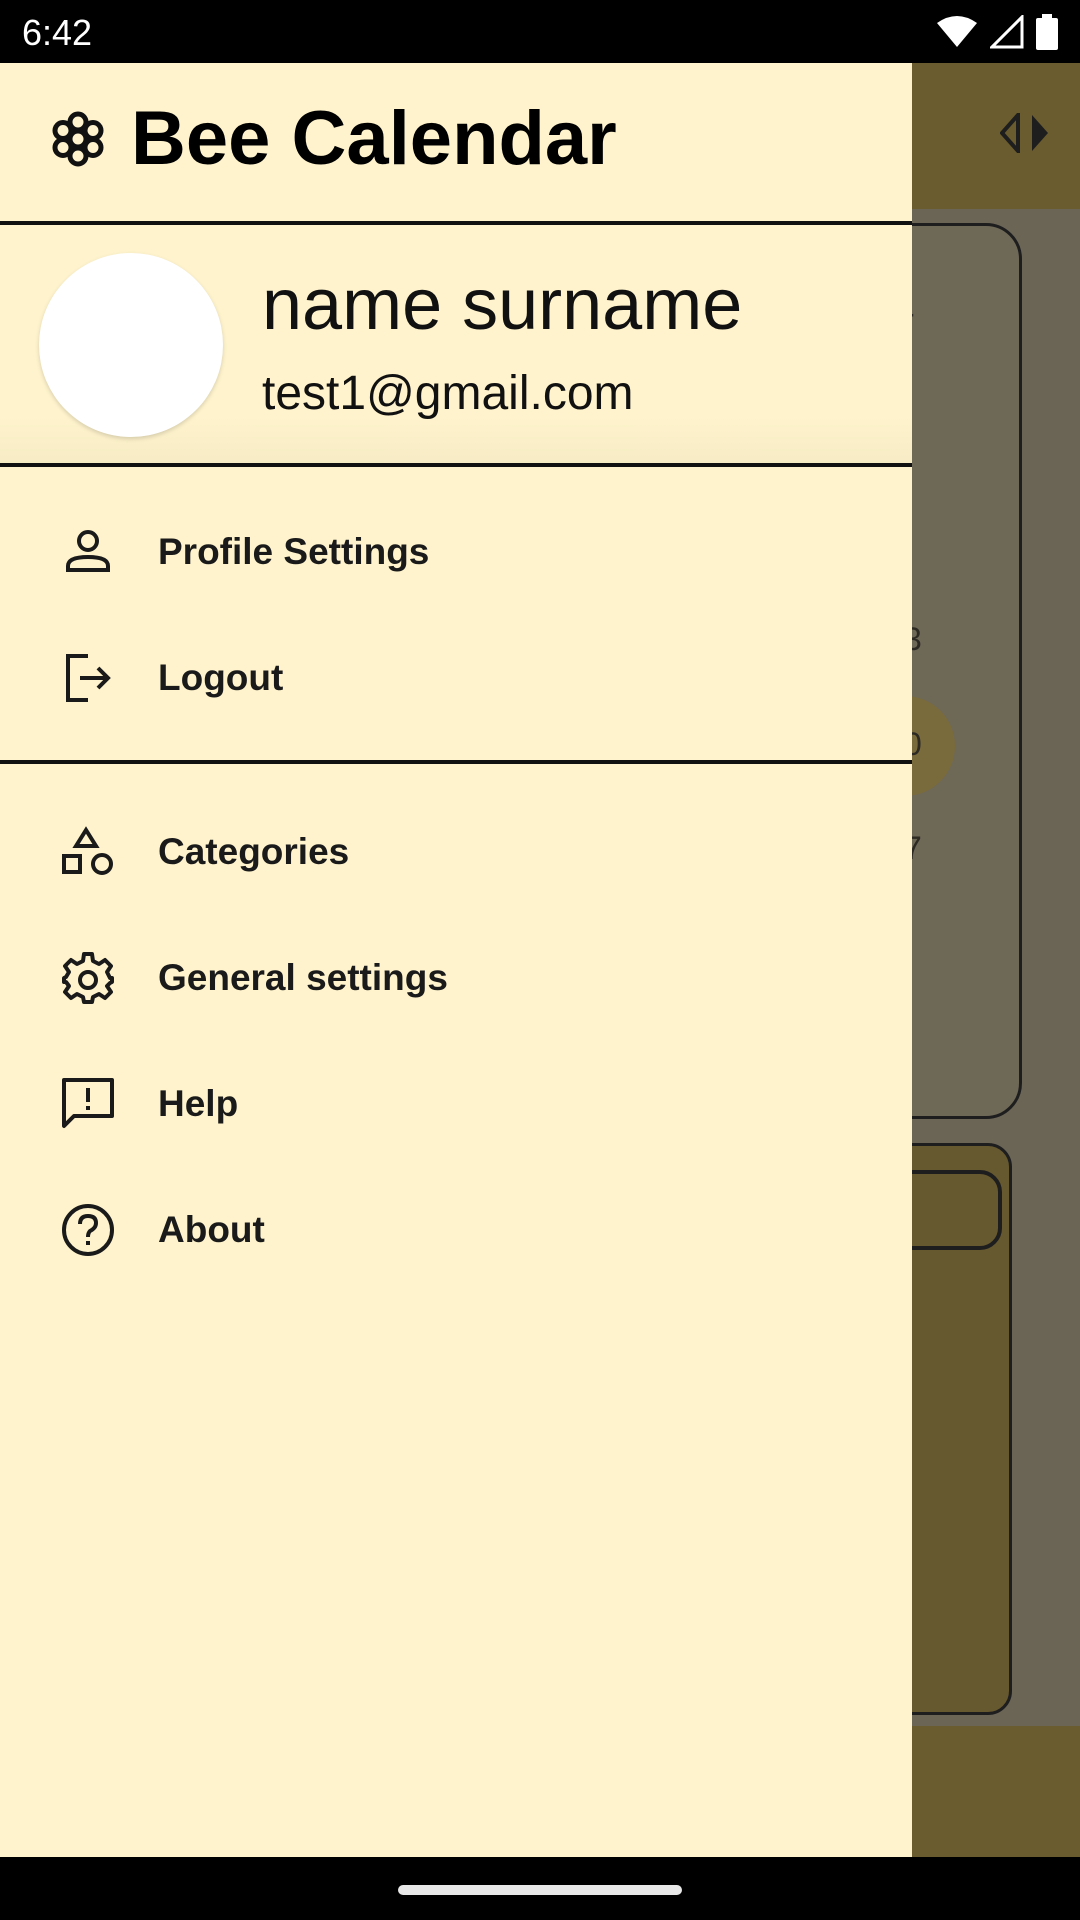  What do you see at coordinates (448, 393) in the screenshot?
I see `user-email: test1@gmail.com` at bounding box center [448, 393].